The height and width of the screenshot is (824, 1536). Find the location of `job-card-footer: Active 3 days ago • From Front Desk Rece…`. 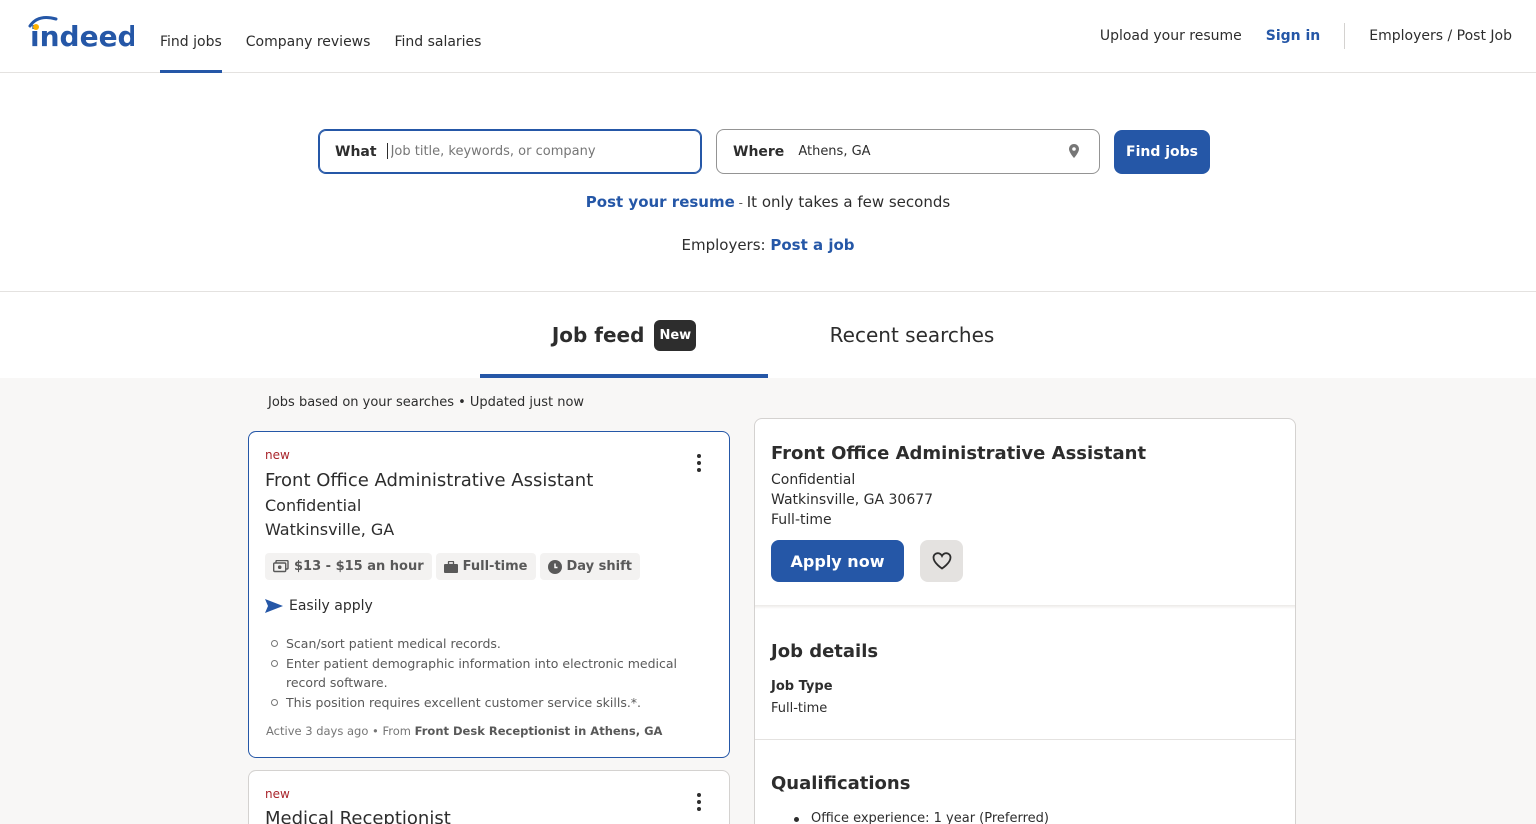

job-card-footer: Active 3 days ago • From Front Desk Rece… is located at coordinates (464, 731).